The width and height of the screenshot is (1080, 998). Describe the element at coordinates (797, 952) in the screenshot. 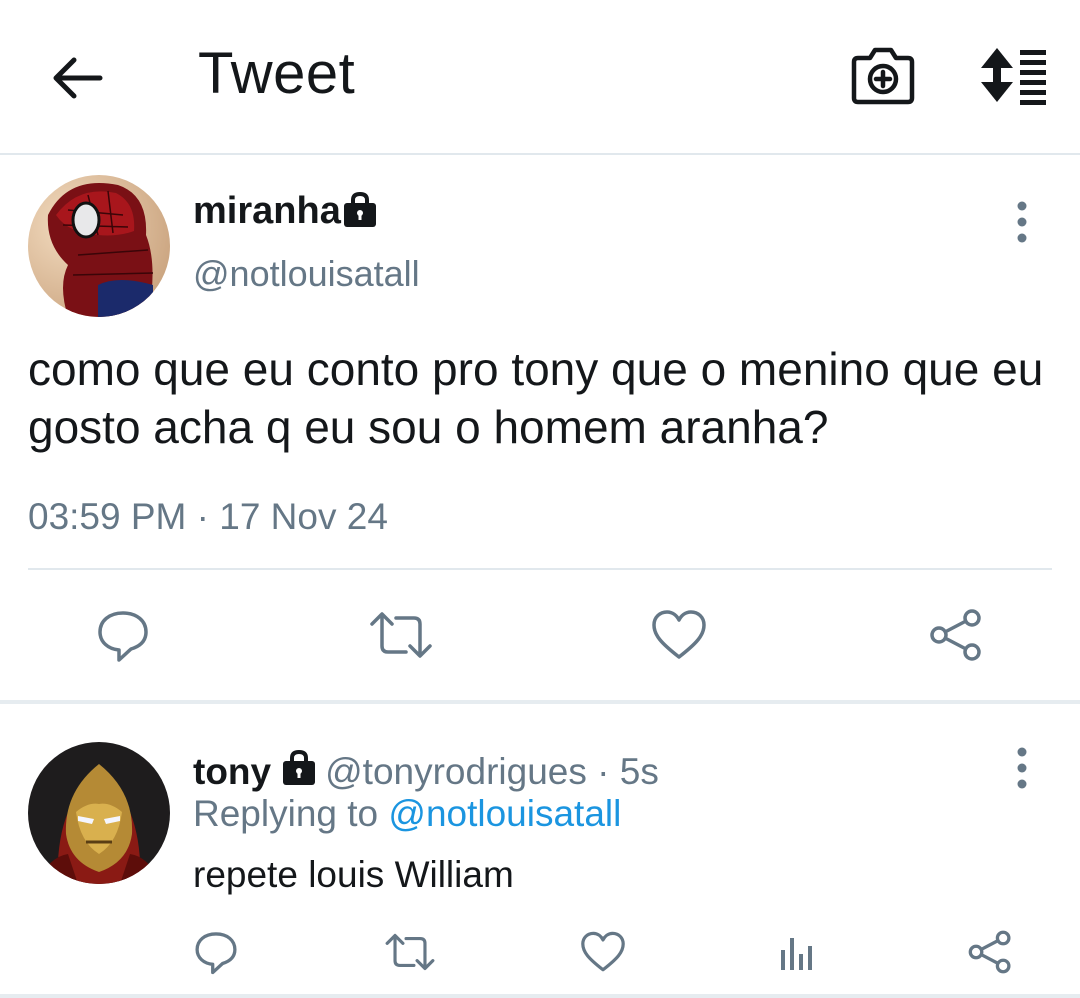

I see `analytics-icon` at that location.